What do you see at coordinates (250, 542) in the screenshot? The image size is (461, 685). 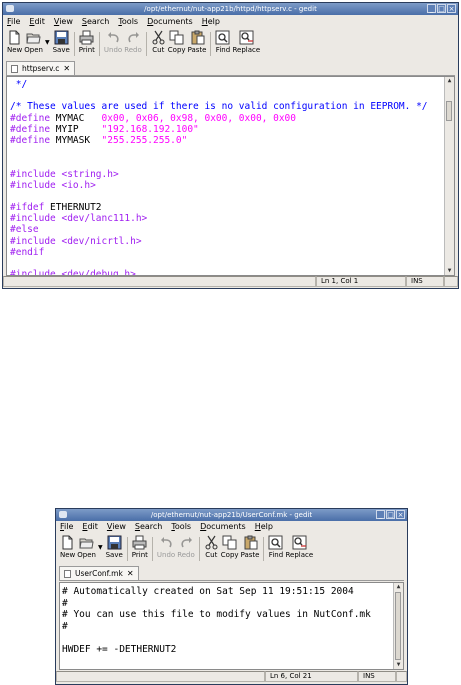 I see `paste-icon` at bounding box center [250, 542].